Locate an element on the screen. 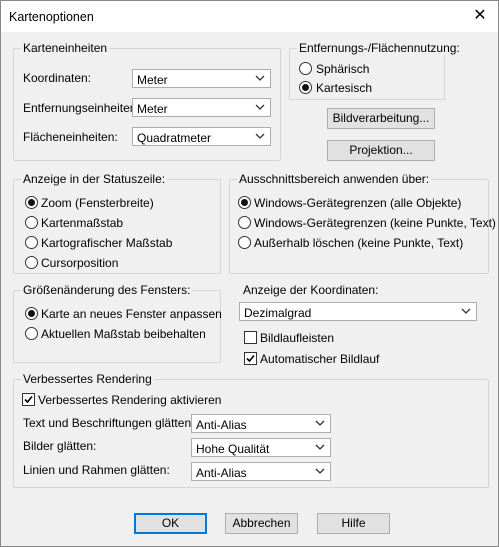  sphaerisch-radio is located at coordinates (305, 68).